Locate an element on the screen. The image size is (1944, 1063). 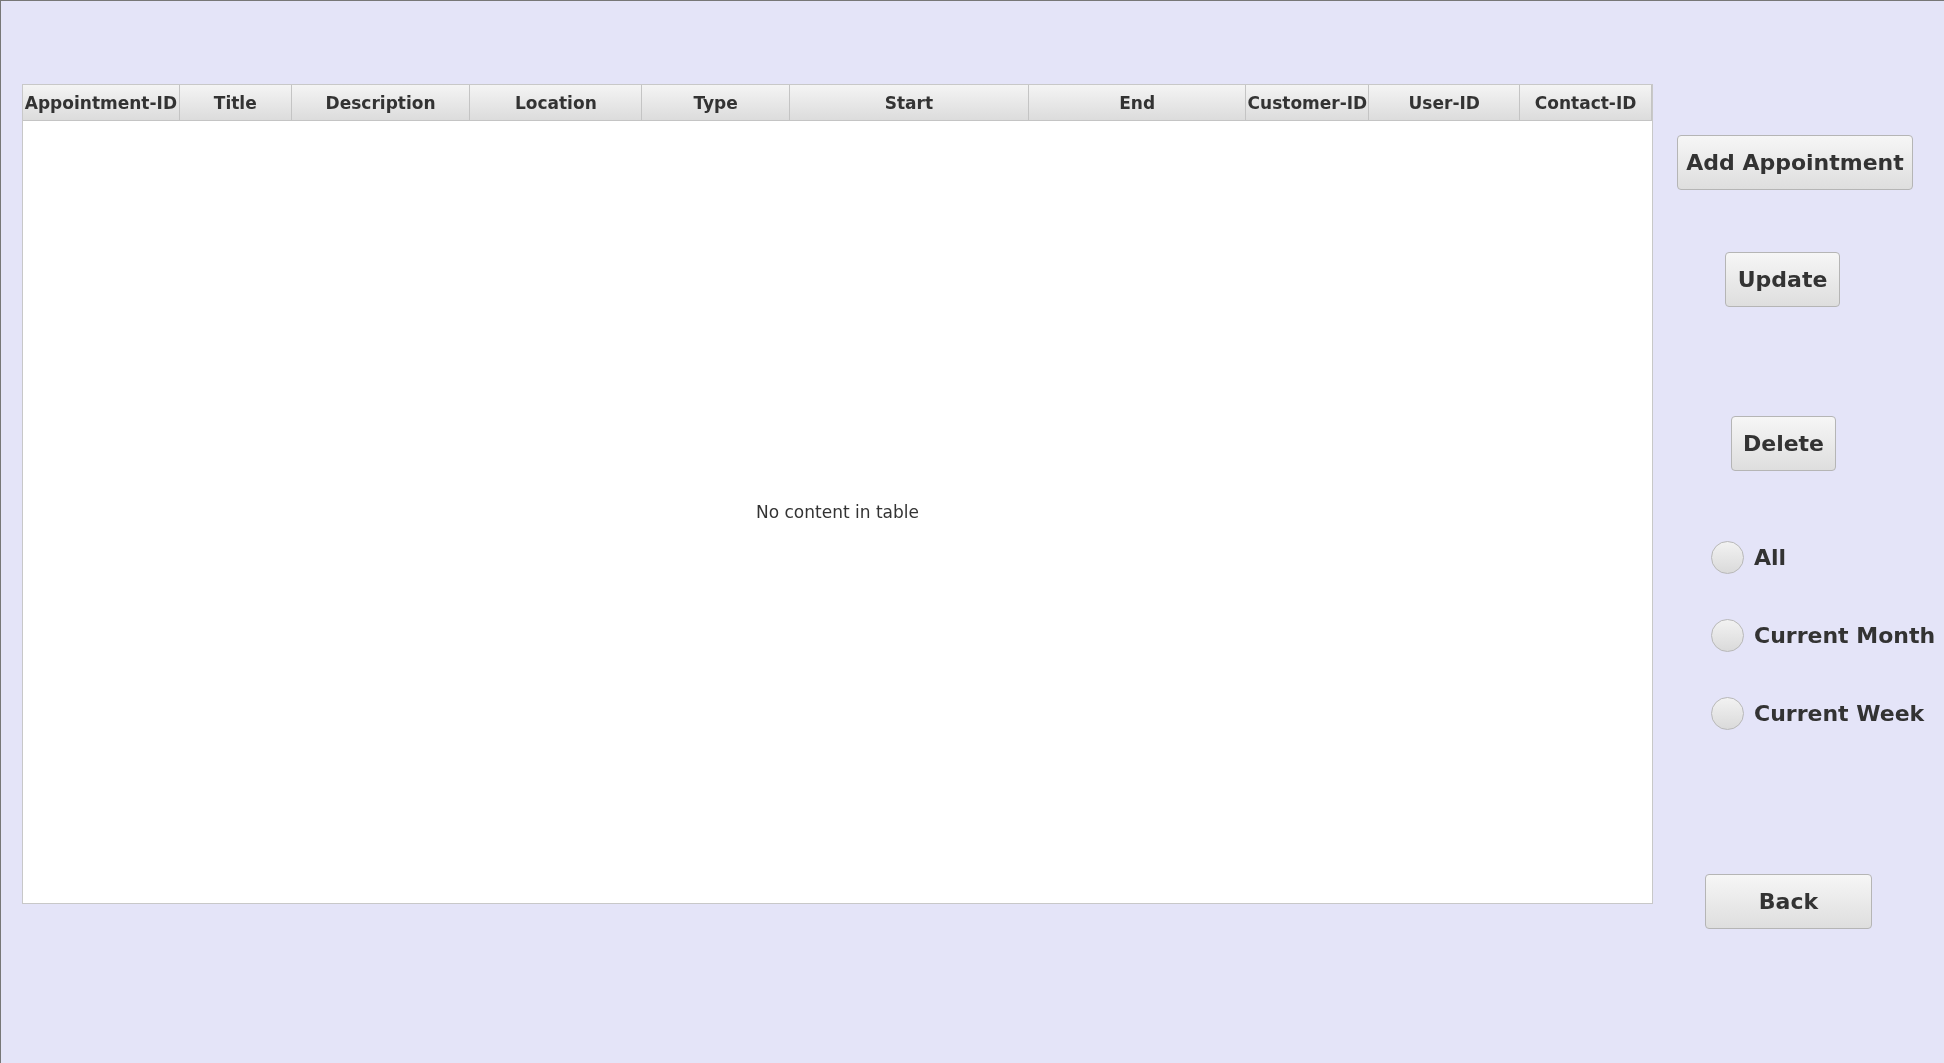
column-header: Contact-ID is located at coordinates (1586, 103).